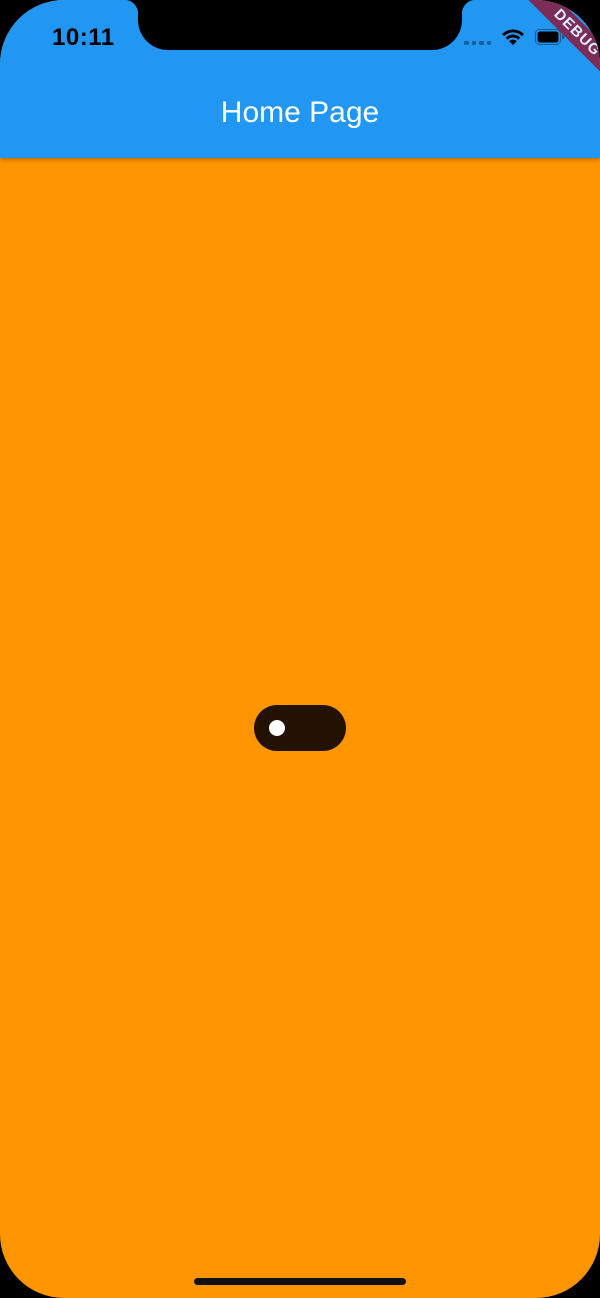 The width and height of the screenshot is (600, 1298). Describe the element at coordinates (83, 37) in the screenshot. I see `status-time: 10:11` at that location.